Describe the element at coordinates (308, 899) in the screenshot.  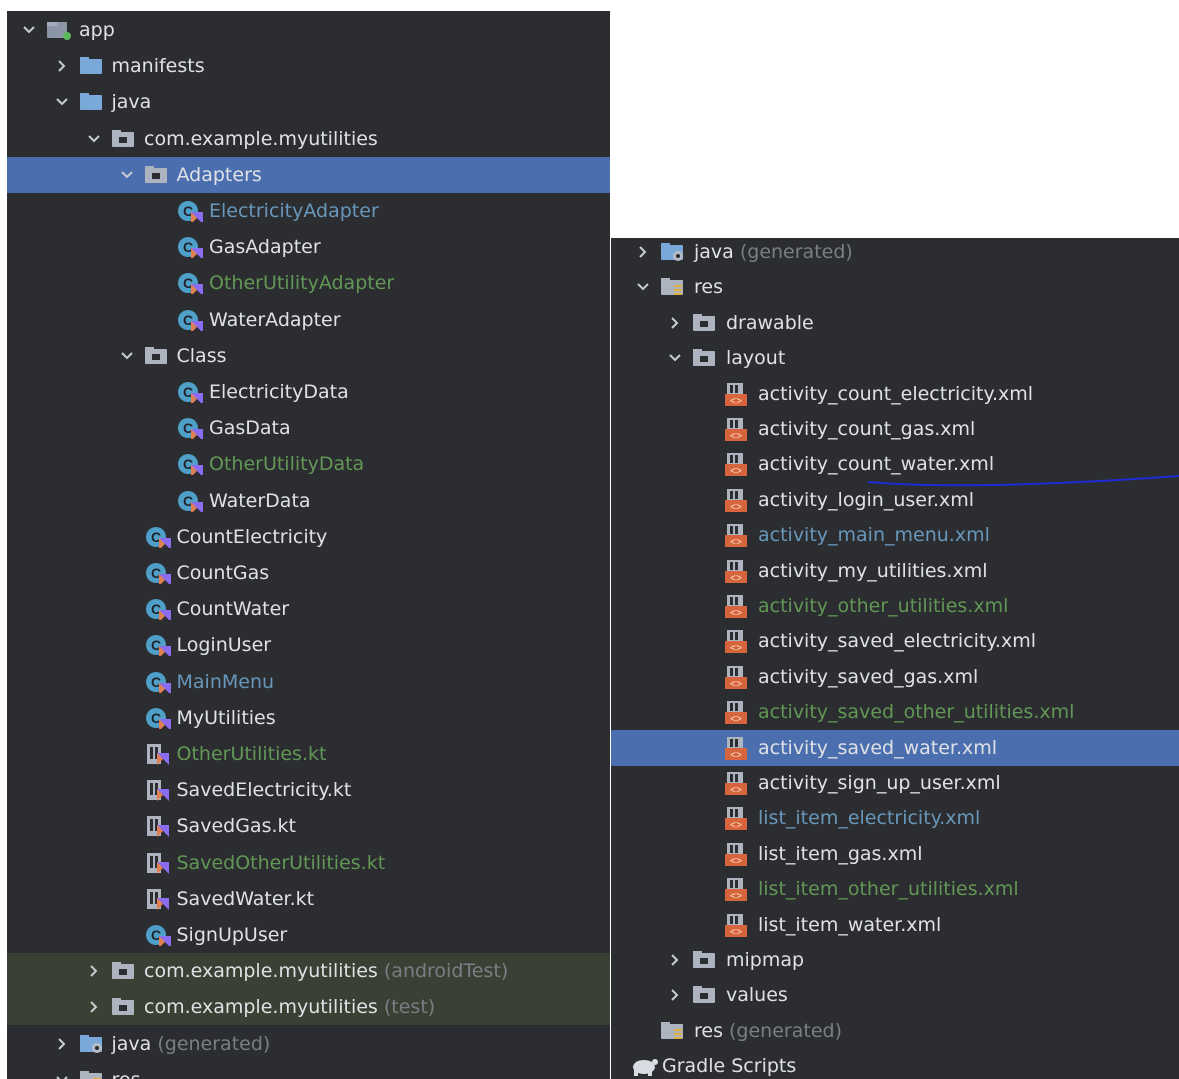
I see `tree-row-savedwater-kt: SavedWater.kt` at that location.